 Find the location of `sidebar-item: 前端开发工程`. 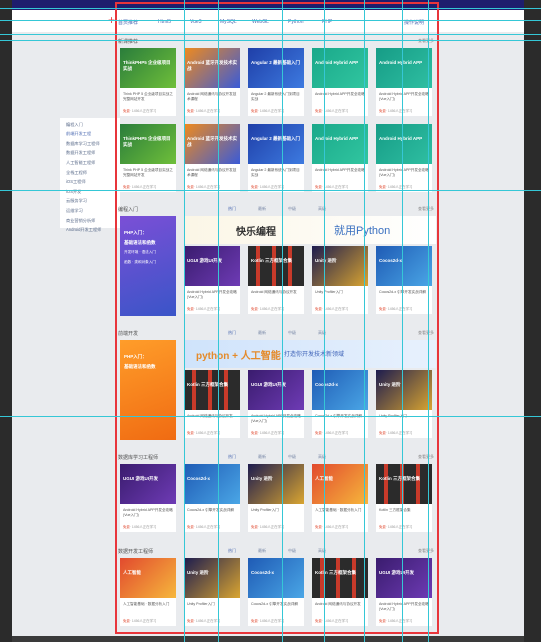

sidebar-item: 前端开发工程 is located at coordinates (90, 134).